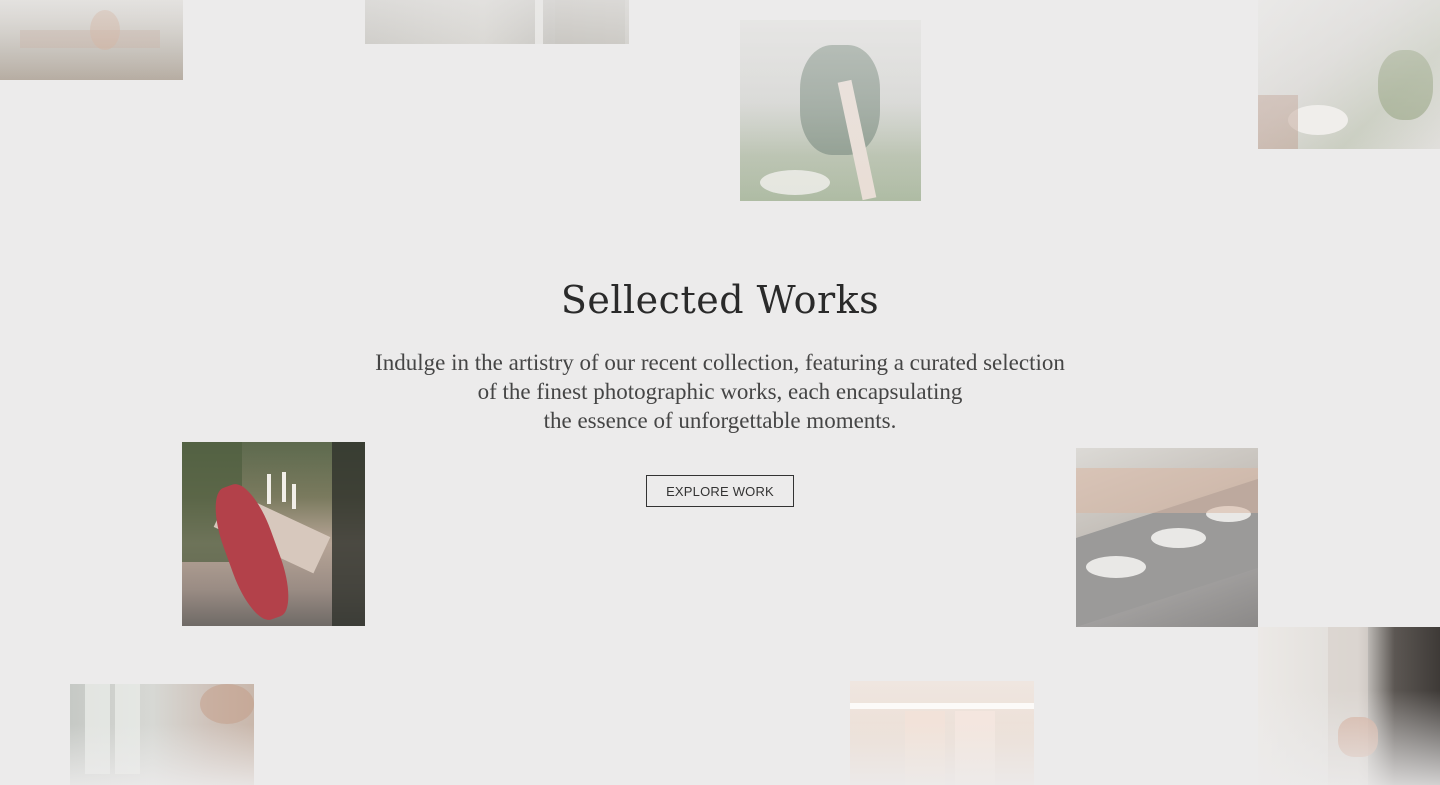 This screenshot has width=1440, height=785. What do you see at coordinates (942, 733) in the screenshot?
I see `dresses-photo` at bounding box center [942, 733].